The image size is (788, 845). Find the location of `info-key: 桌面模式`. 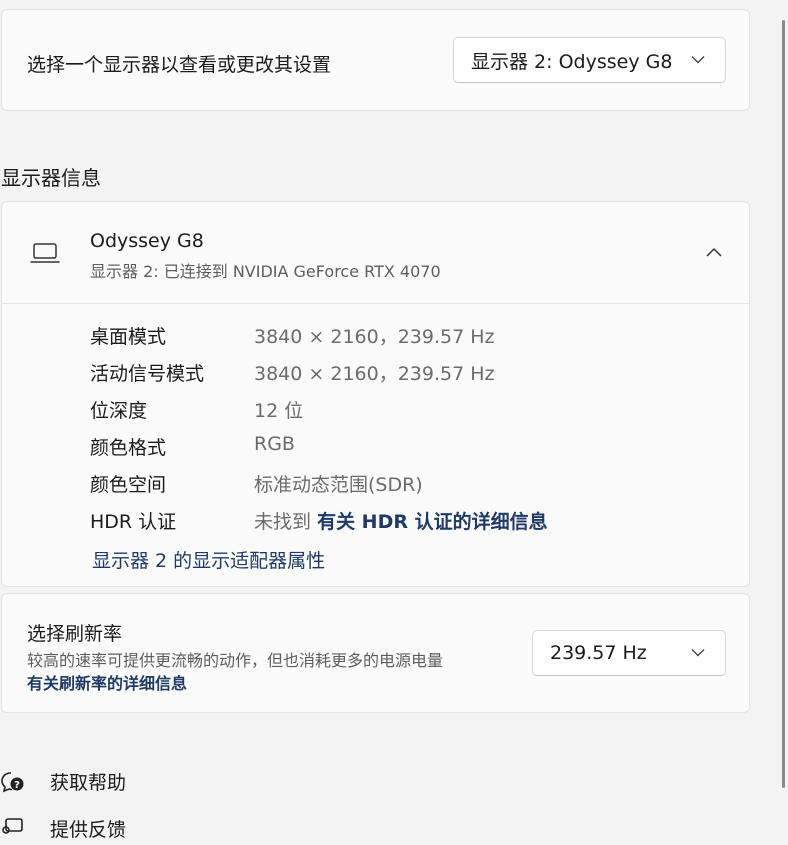

info-key: 桌面模式 is located at coordinates (128, 337).